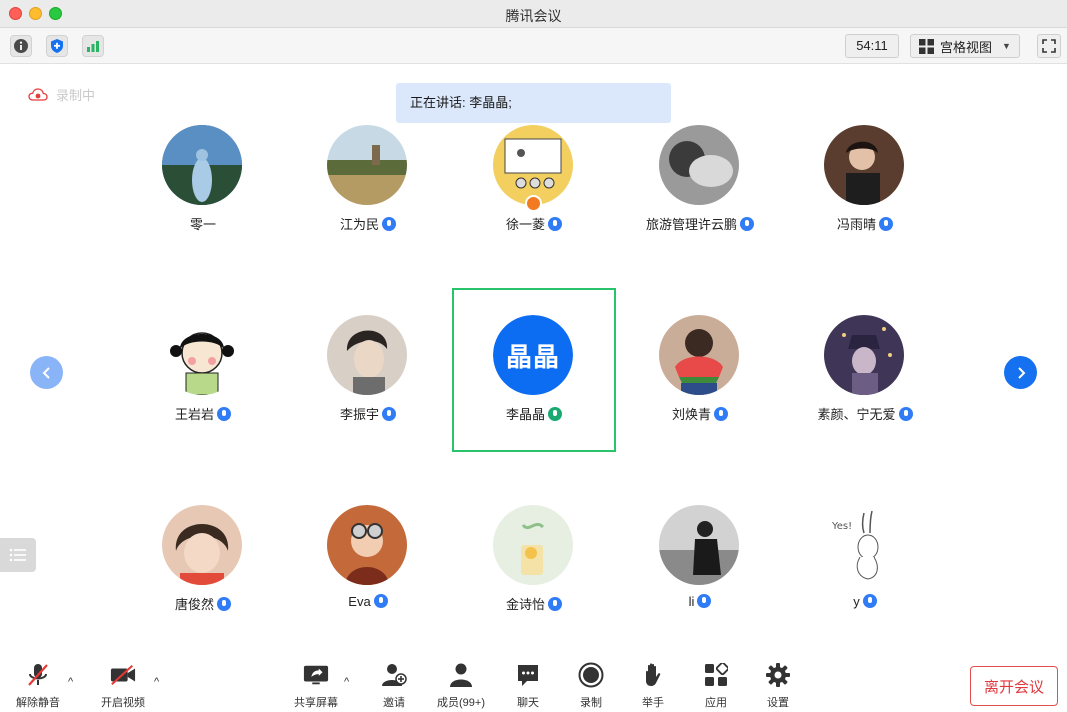  Describe the element at coordinates (864, 545) in the screenshot. I see `avatar: Yes!` at that location.